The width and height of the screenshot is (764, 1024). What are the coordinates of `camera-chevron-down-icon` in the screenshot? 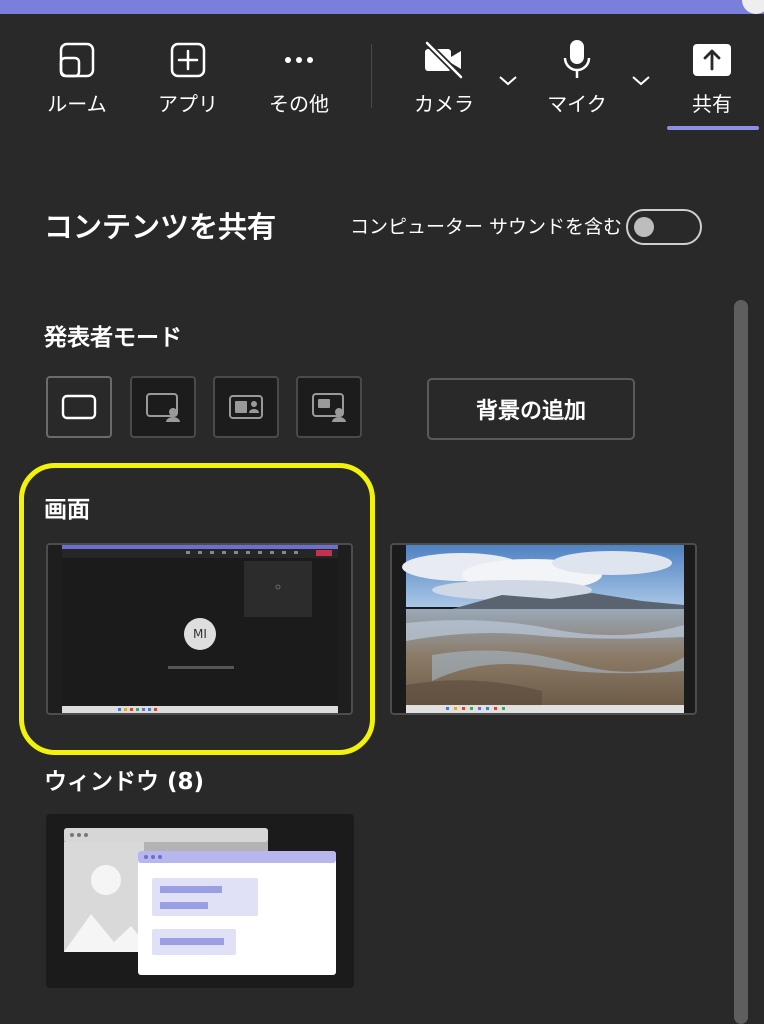 It's located at (508, 80).